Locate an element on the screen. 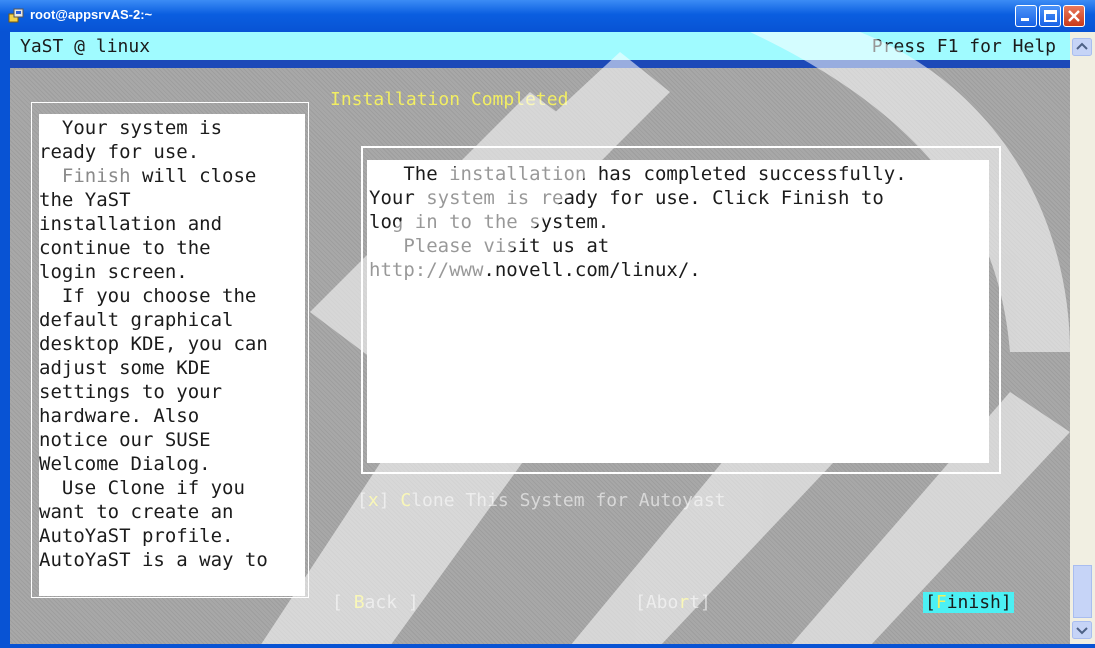 Image resolution: width=1095 pixels, height=648 pixels. help-line: ready for use. is located at coordinates (119, 152).